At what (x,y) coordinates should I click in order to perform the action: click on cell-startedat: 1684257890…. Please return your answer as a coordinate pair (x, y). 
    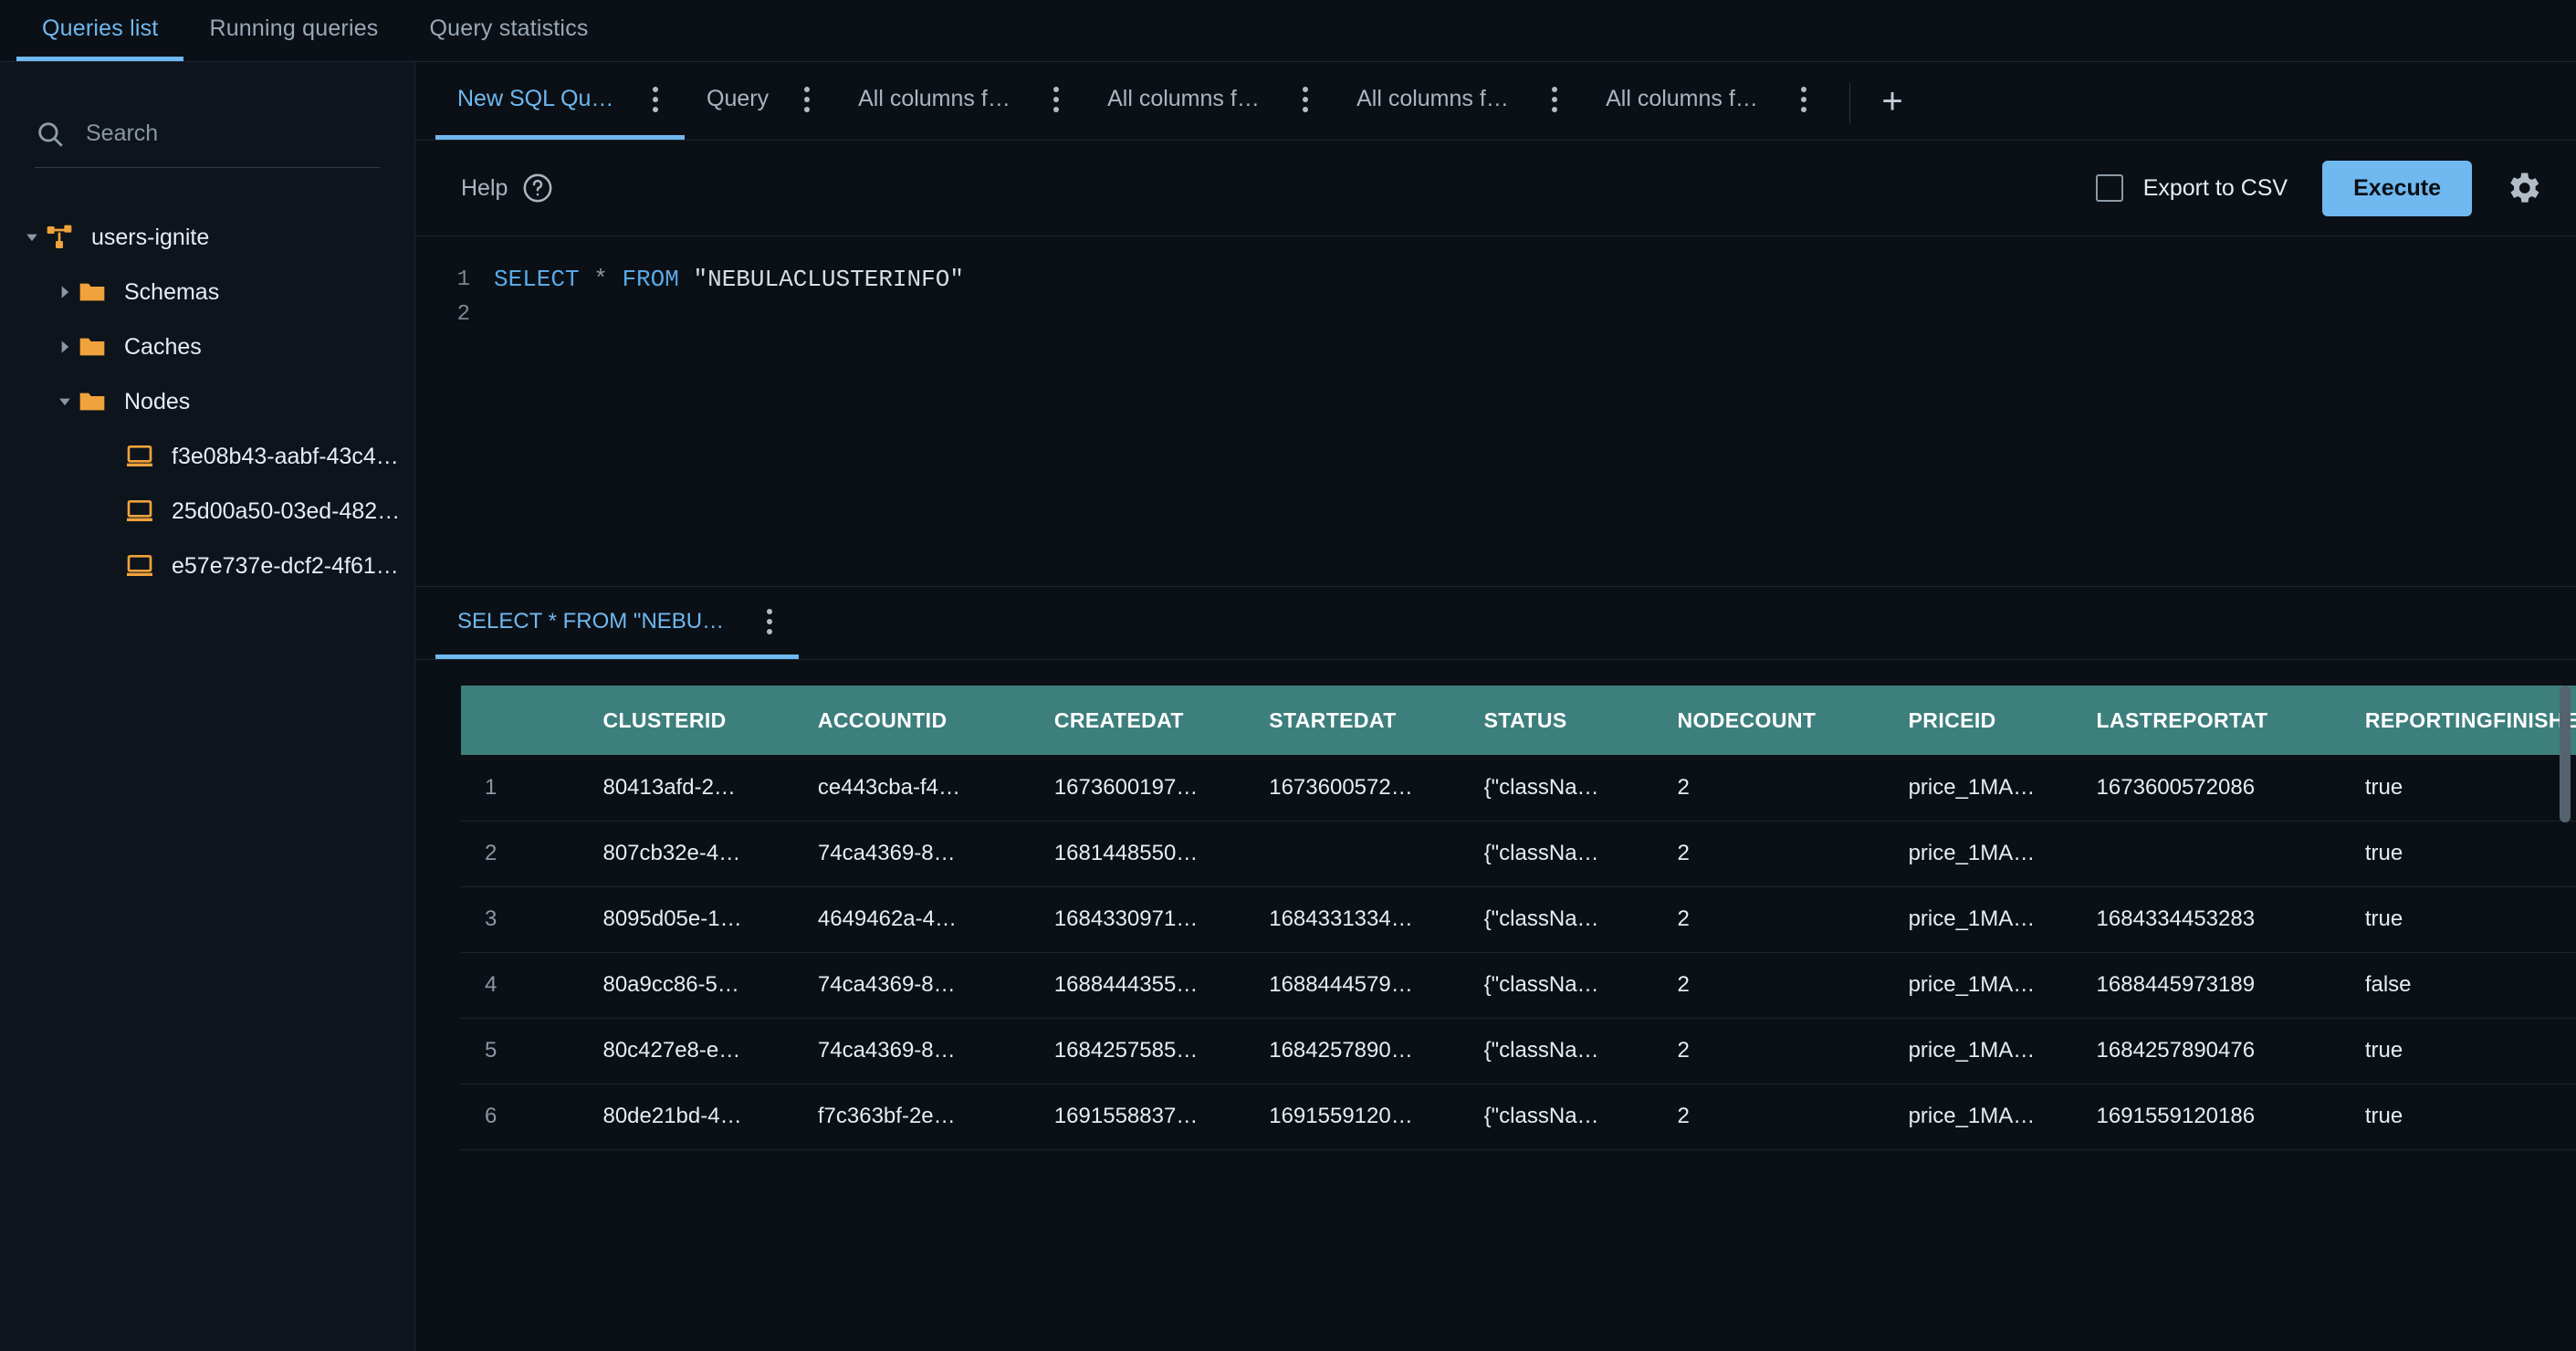
    Looking at the image, I should click on (1353, 1051).